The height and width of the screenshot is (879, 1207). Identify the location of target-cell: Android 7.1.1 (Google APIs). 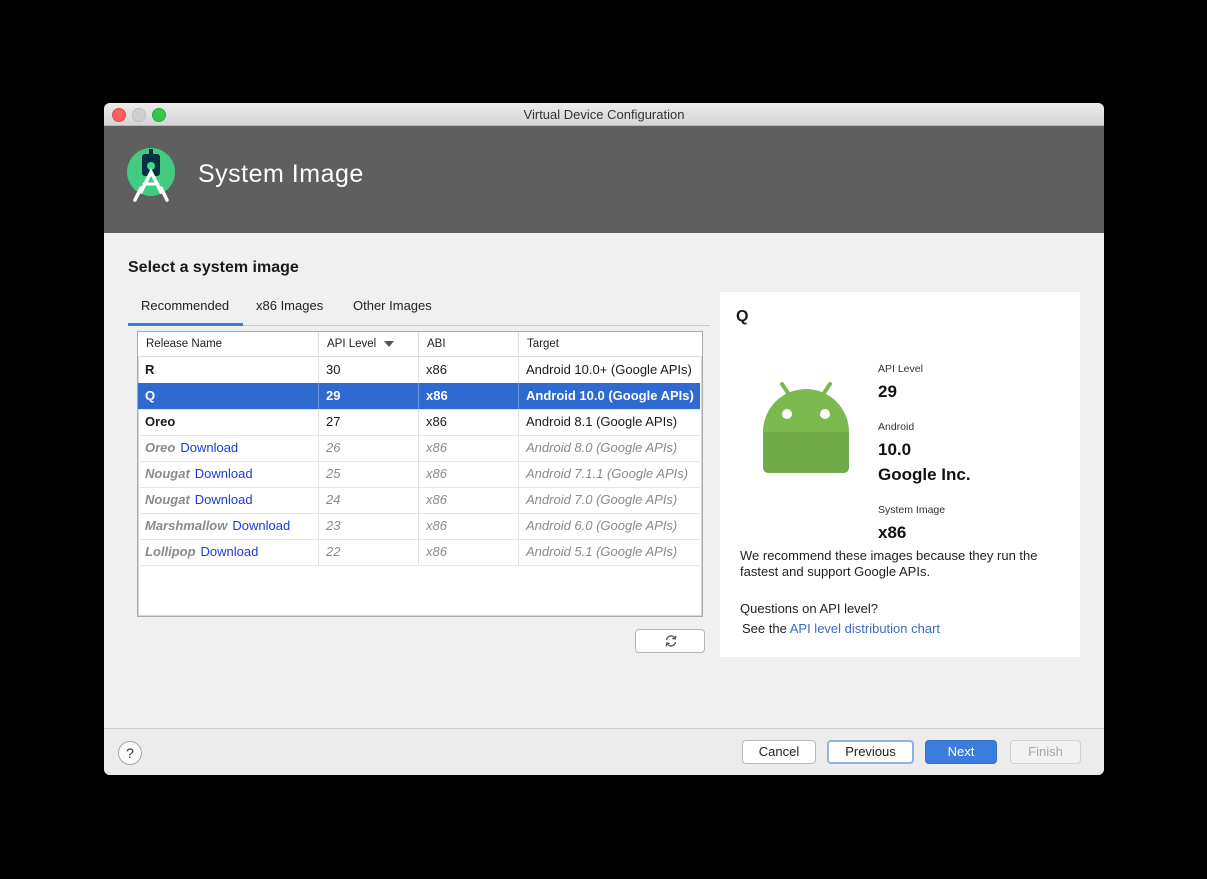
(607, 473).